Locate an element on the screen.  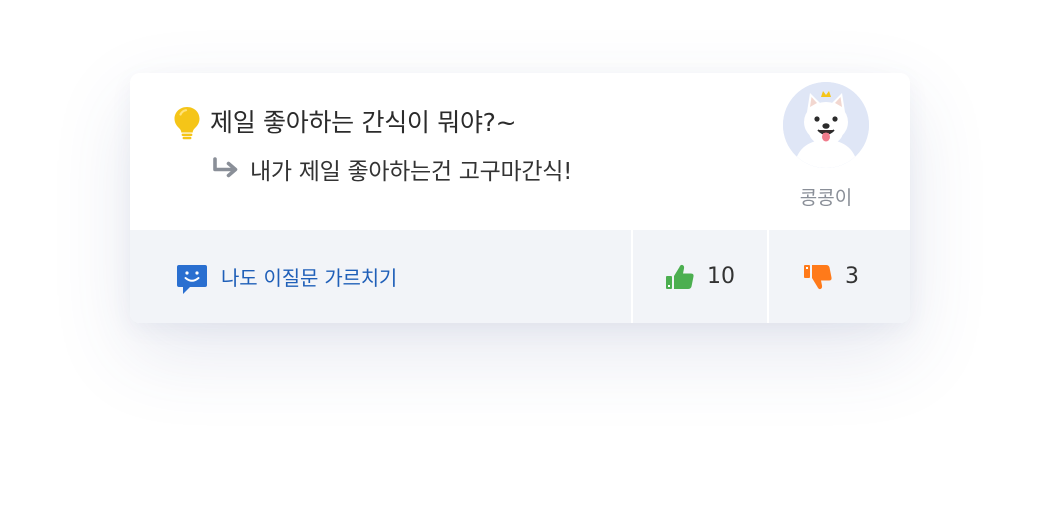
author-name: 콩콩이 is located at coordinates (826, 198).